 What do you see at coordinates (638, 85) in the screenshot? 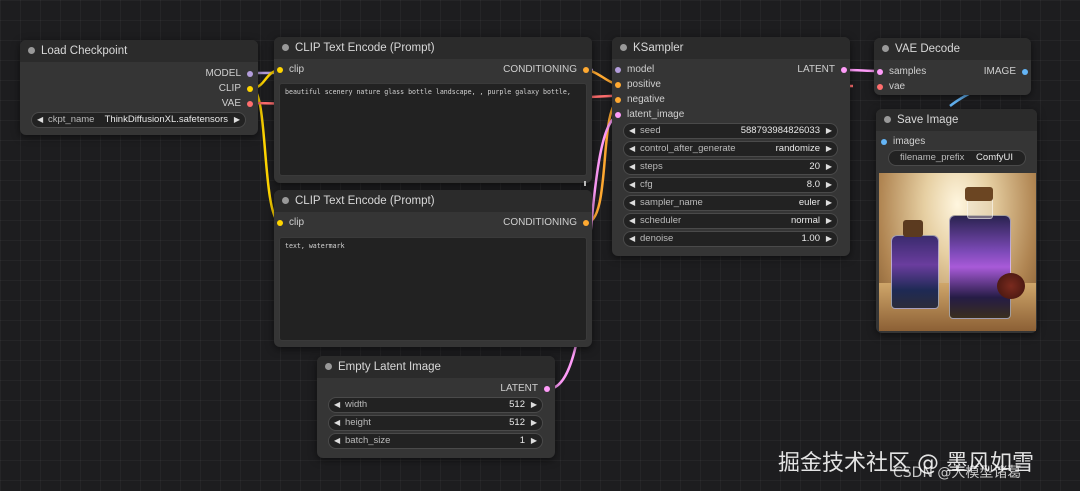
I see `input-positive: positive` at bounding box center [638, 85].